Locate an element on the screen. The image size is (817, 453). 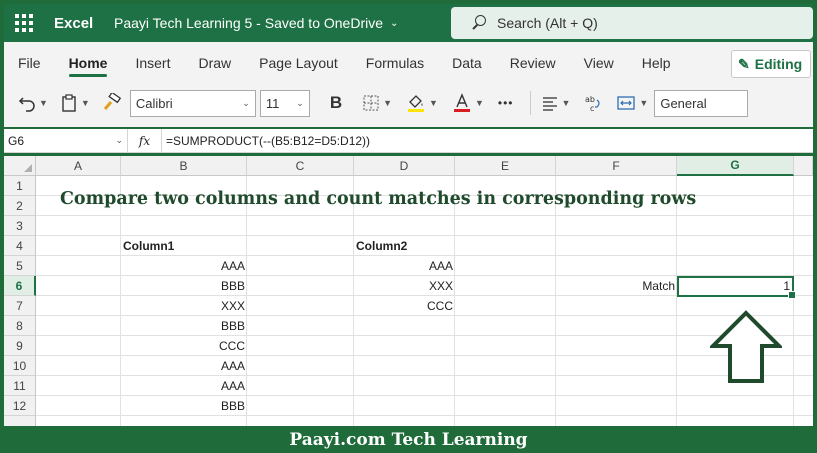
row-header-4: 4 is located at coordinates (20, 246).